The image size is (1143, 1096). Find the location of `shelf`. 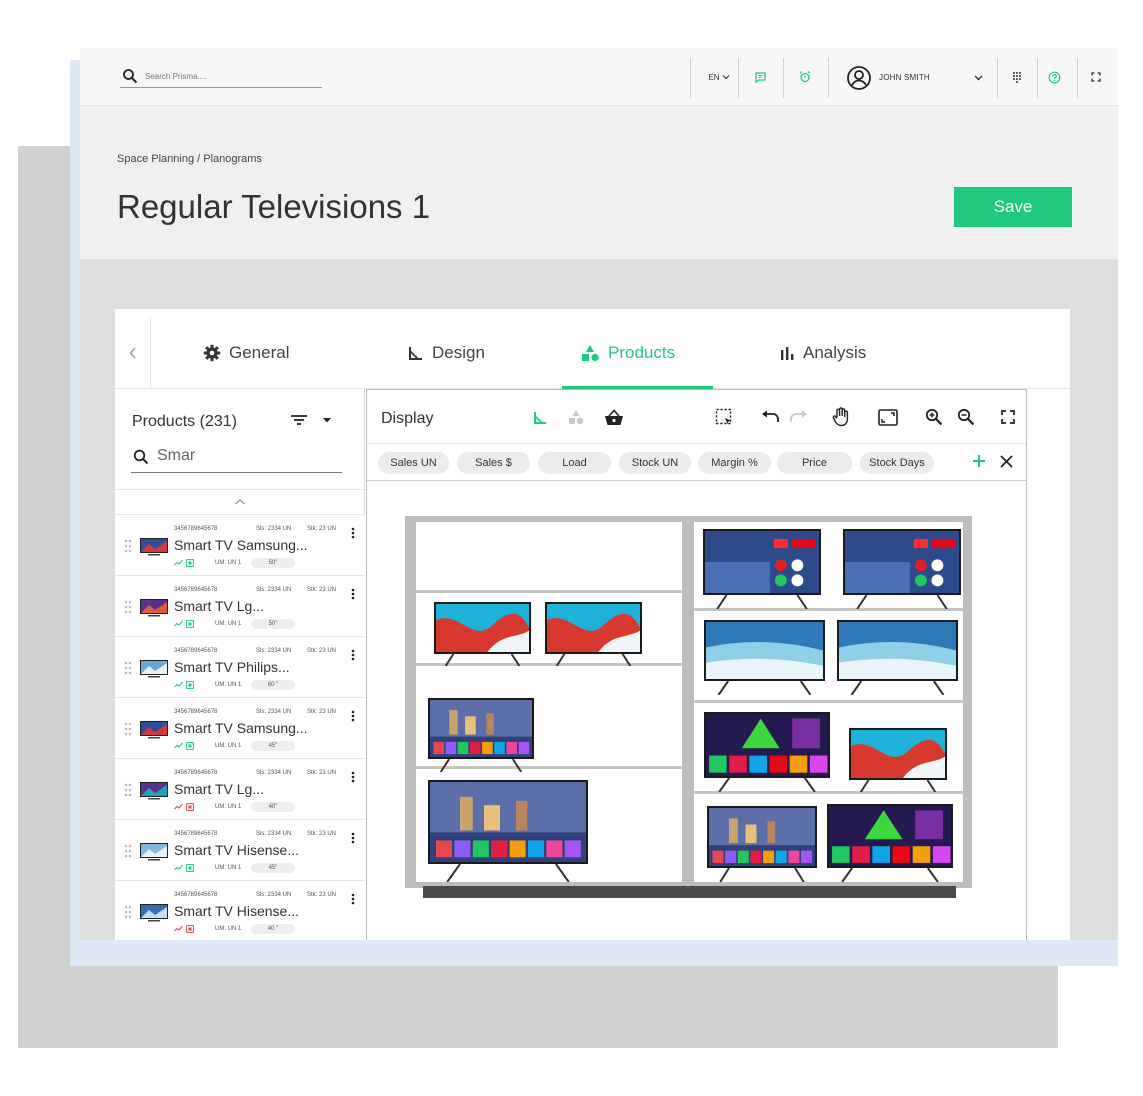

shelf is located at coordinates (549, 591).